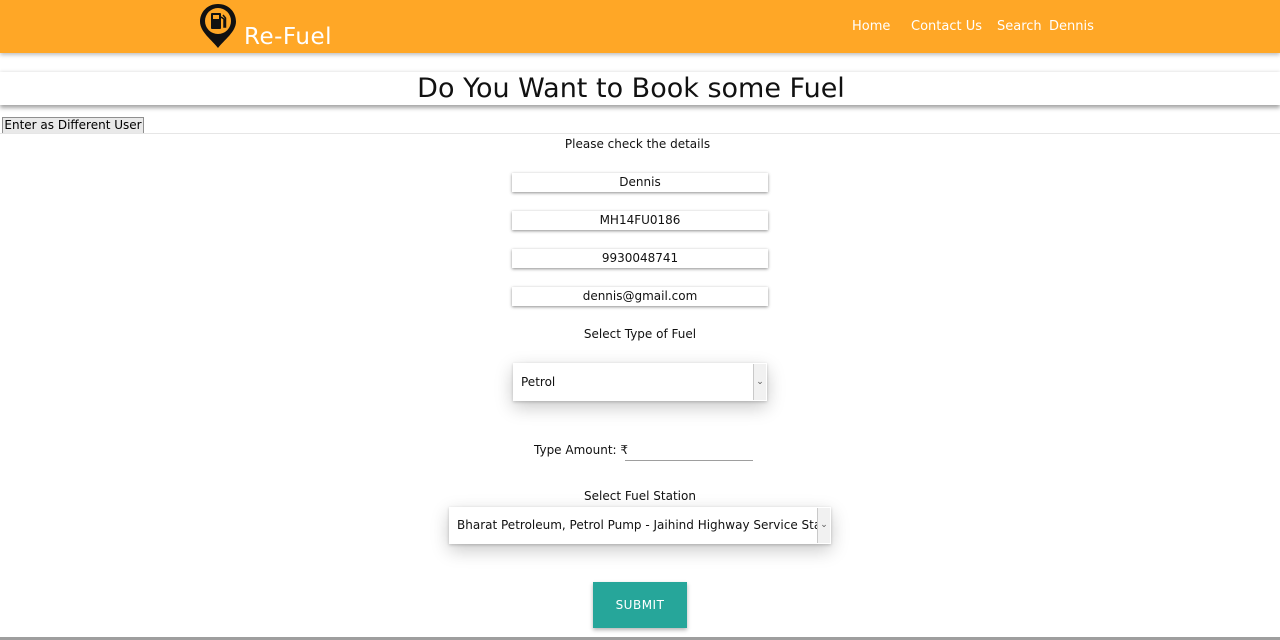 The width and height of the screenshot is (1280, 640). I want to click on submit-button: SUBMIT, so click(640, 605).